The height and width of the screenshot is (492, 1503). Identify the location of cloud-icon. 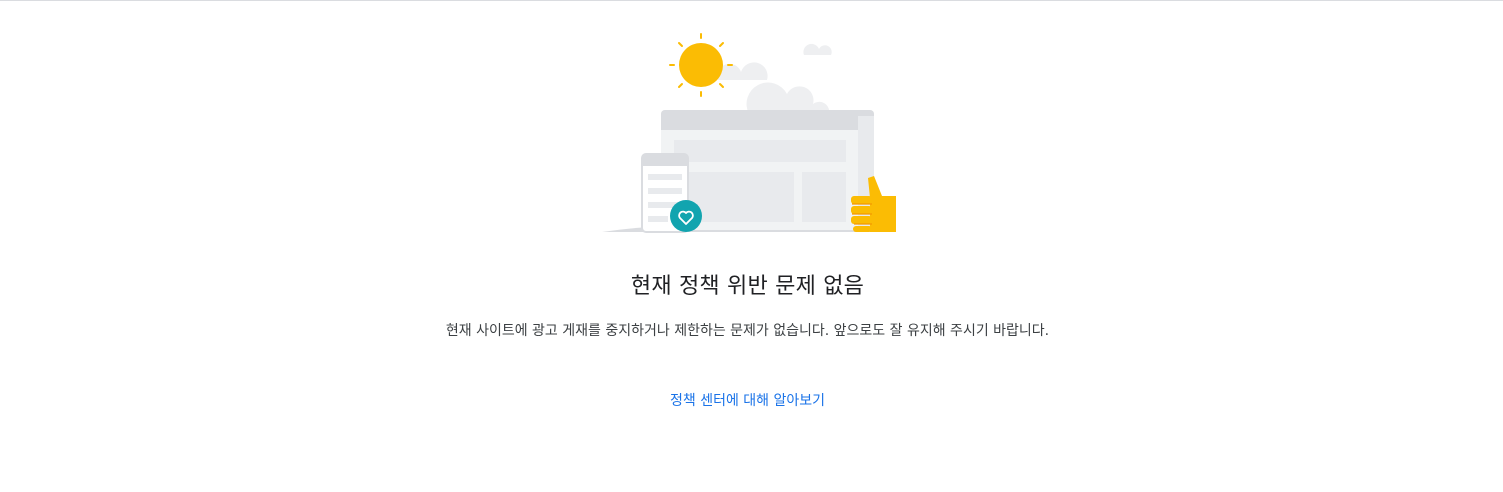
(774, 78).